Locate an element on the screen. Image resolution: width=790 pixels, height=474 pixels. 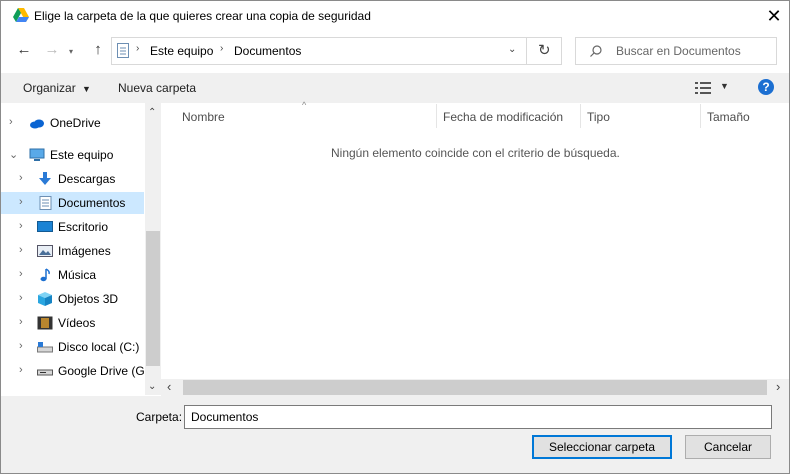
google-drive-icon is located at coordinates (21, 15).